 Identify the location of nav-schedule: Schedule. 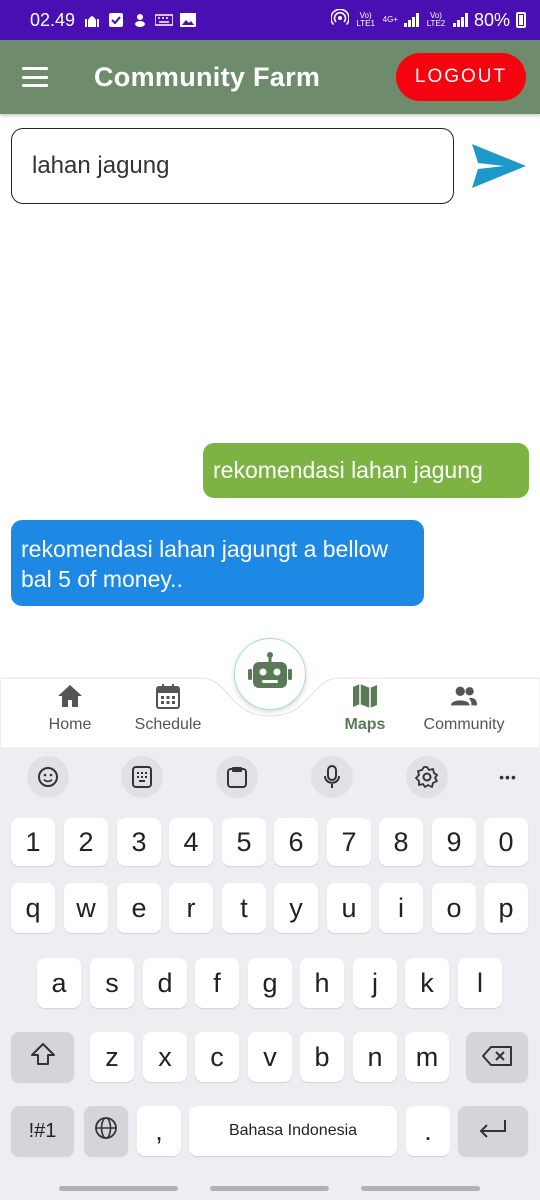
(168, 708).